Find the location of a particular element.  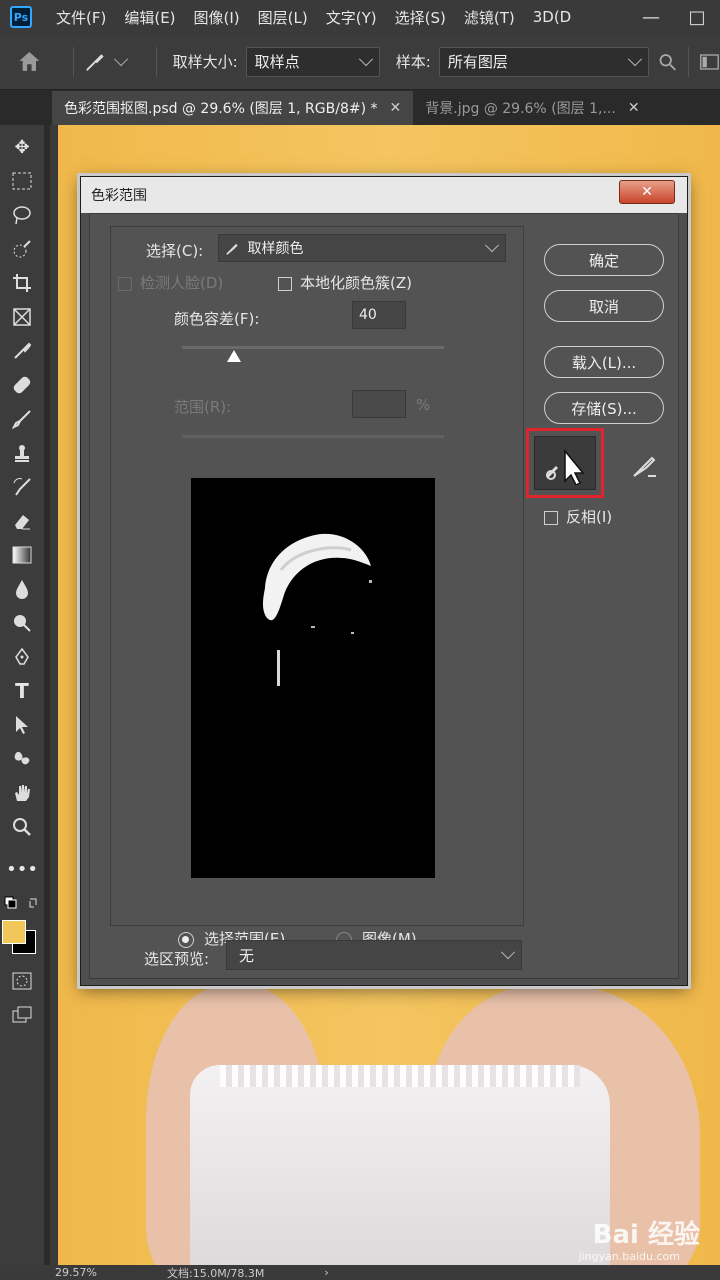

zoom-level: 29.57% is located at coordinates (85, 1272).